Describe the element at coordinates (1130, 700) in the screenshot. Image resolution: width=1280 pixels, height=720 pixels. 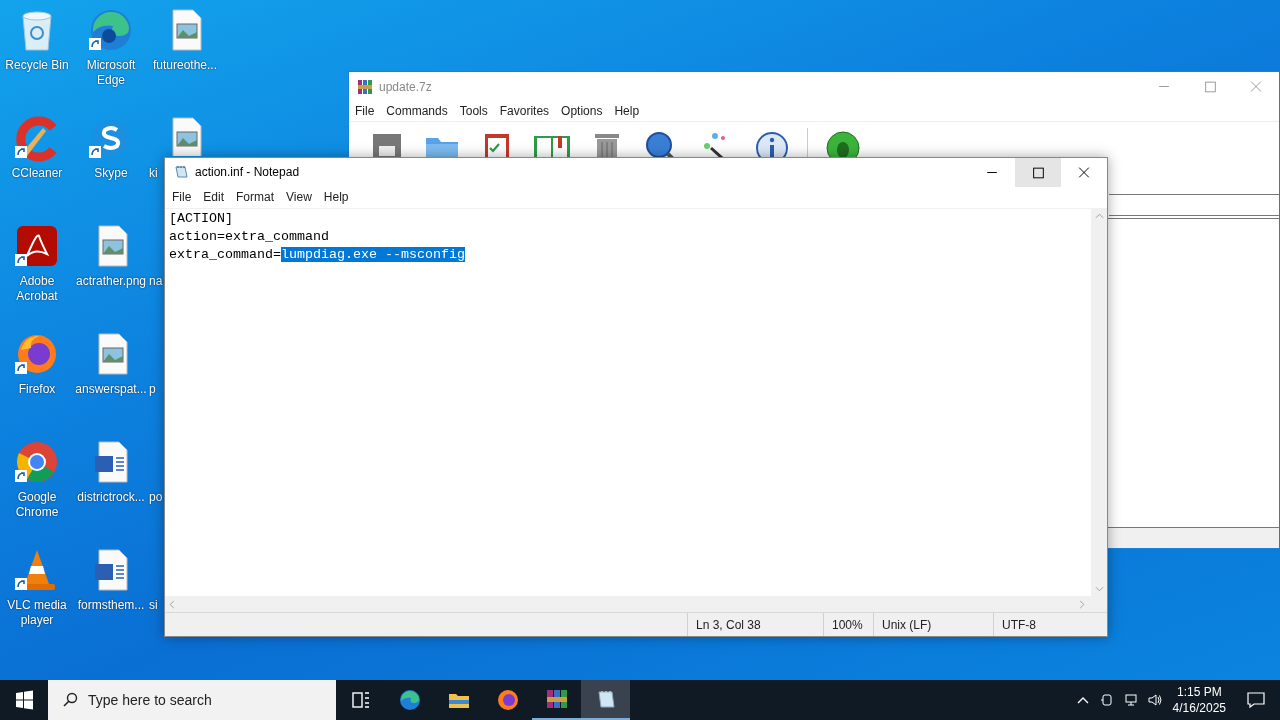
I see `network-icon` at that location.